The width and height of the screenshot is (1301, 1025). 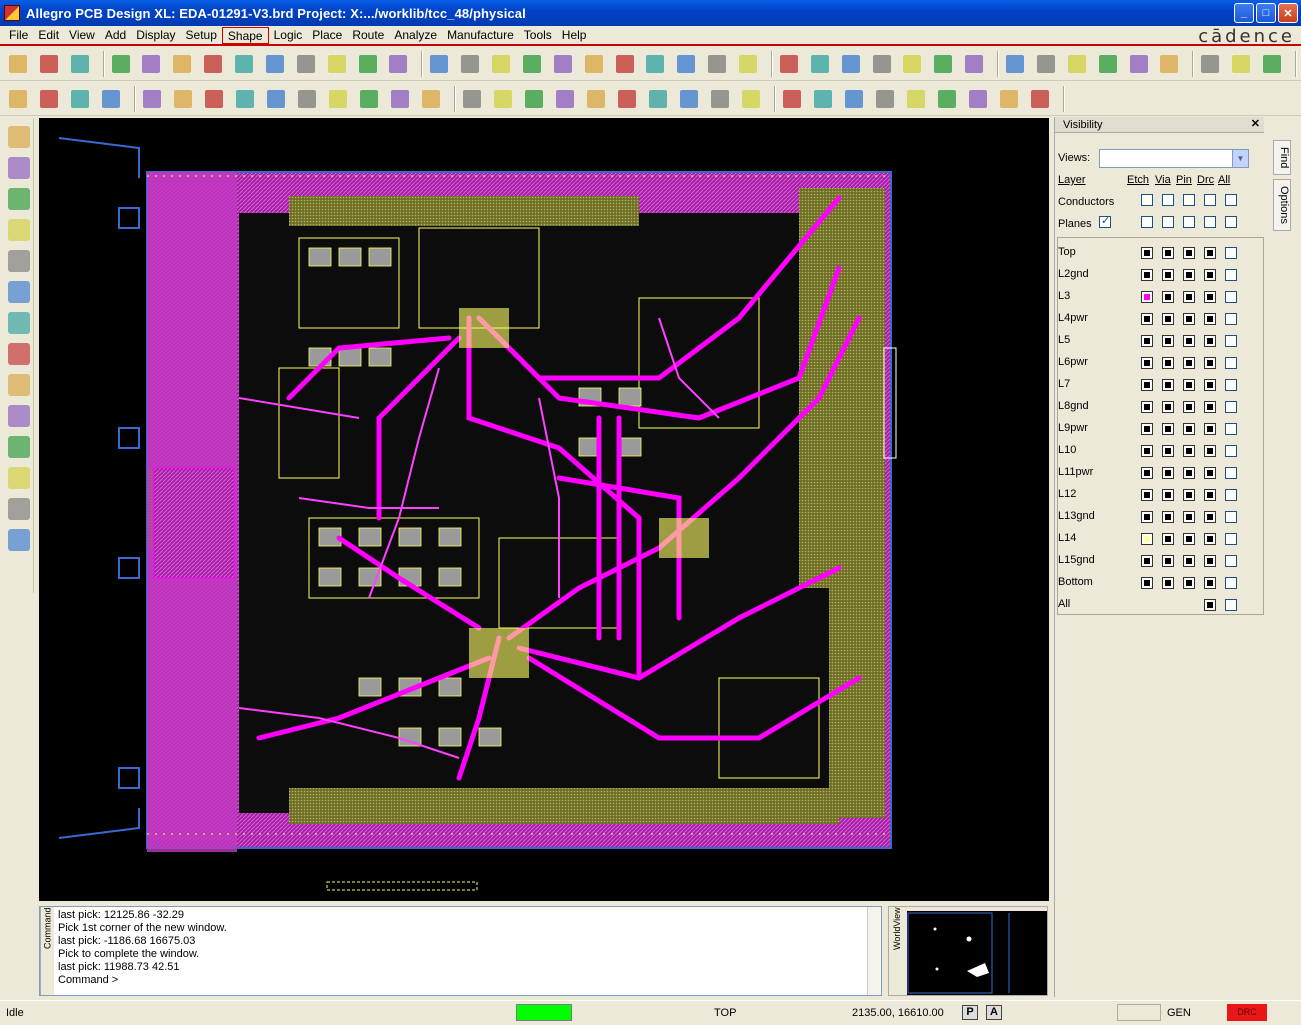 I want to click on diagonal-icon, so click(x=627, y=99).